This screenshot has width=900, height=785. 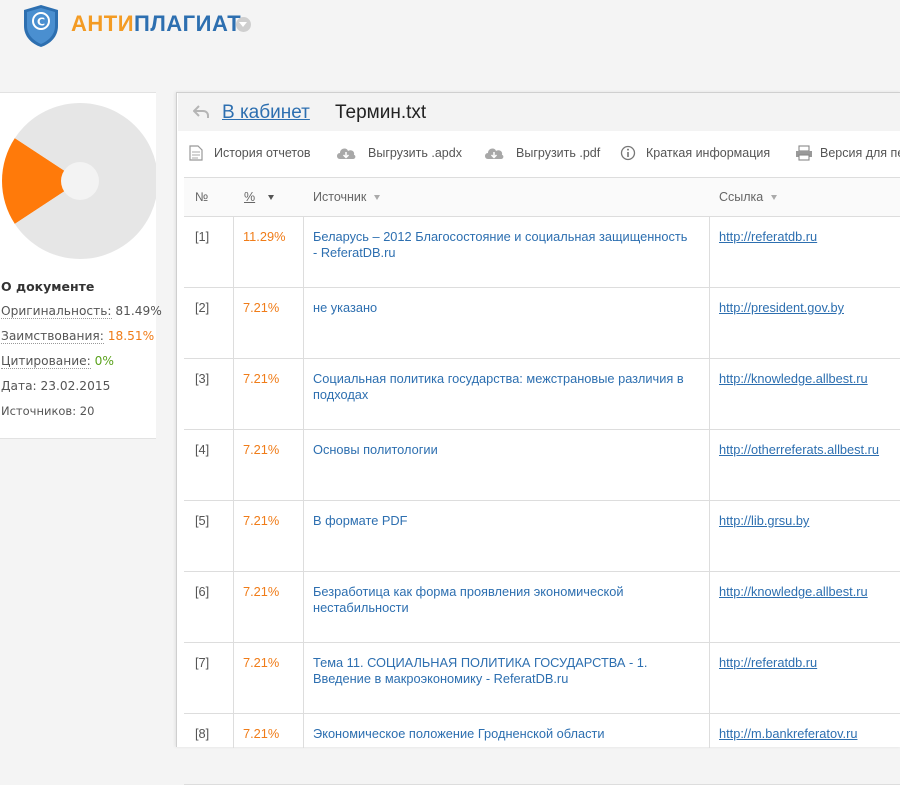 What do you see at coordinates (450, 45) in the screenshot?
I see `top-header: C АНТИПЛАГИАТ` at bounding box center [450, 45].